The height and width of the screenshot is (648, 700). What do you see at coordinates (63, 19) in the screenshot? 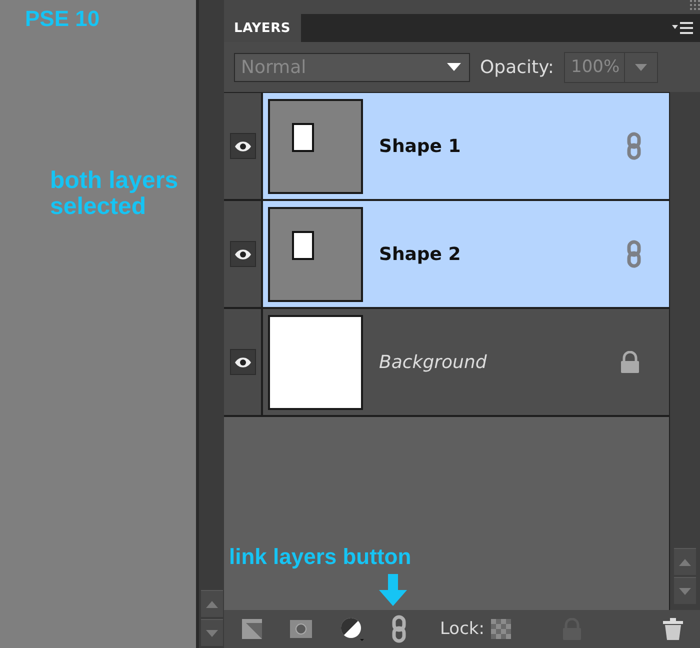
I see `title-annotation: PSE 10` at bounding box center [63, 19].